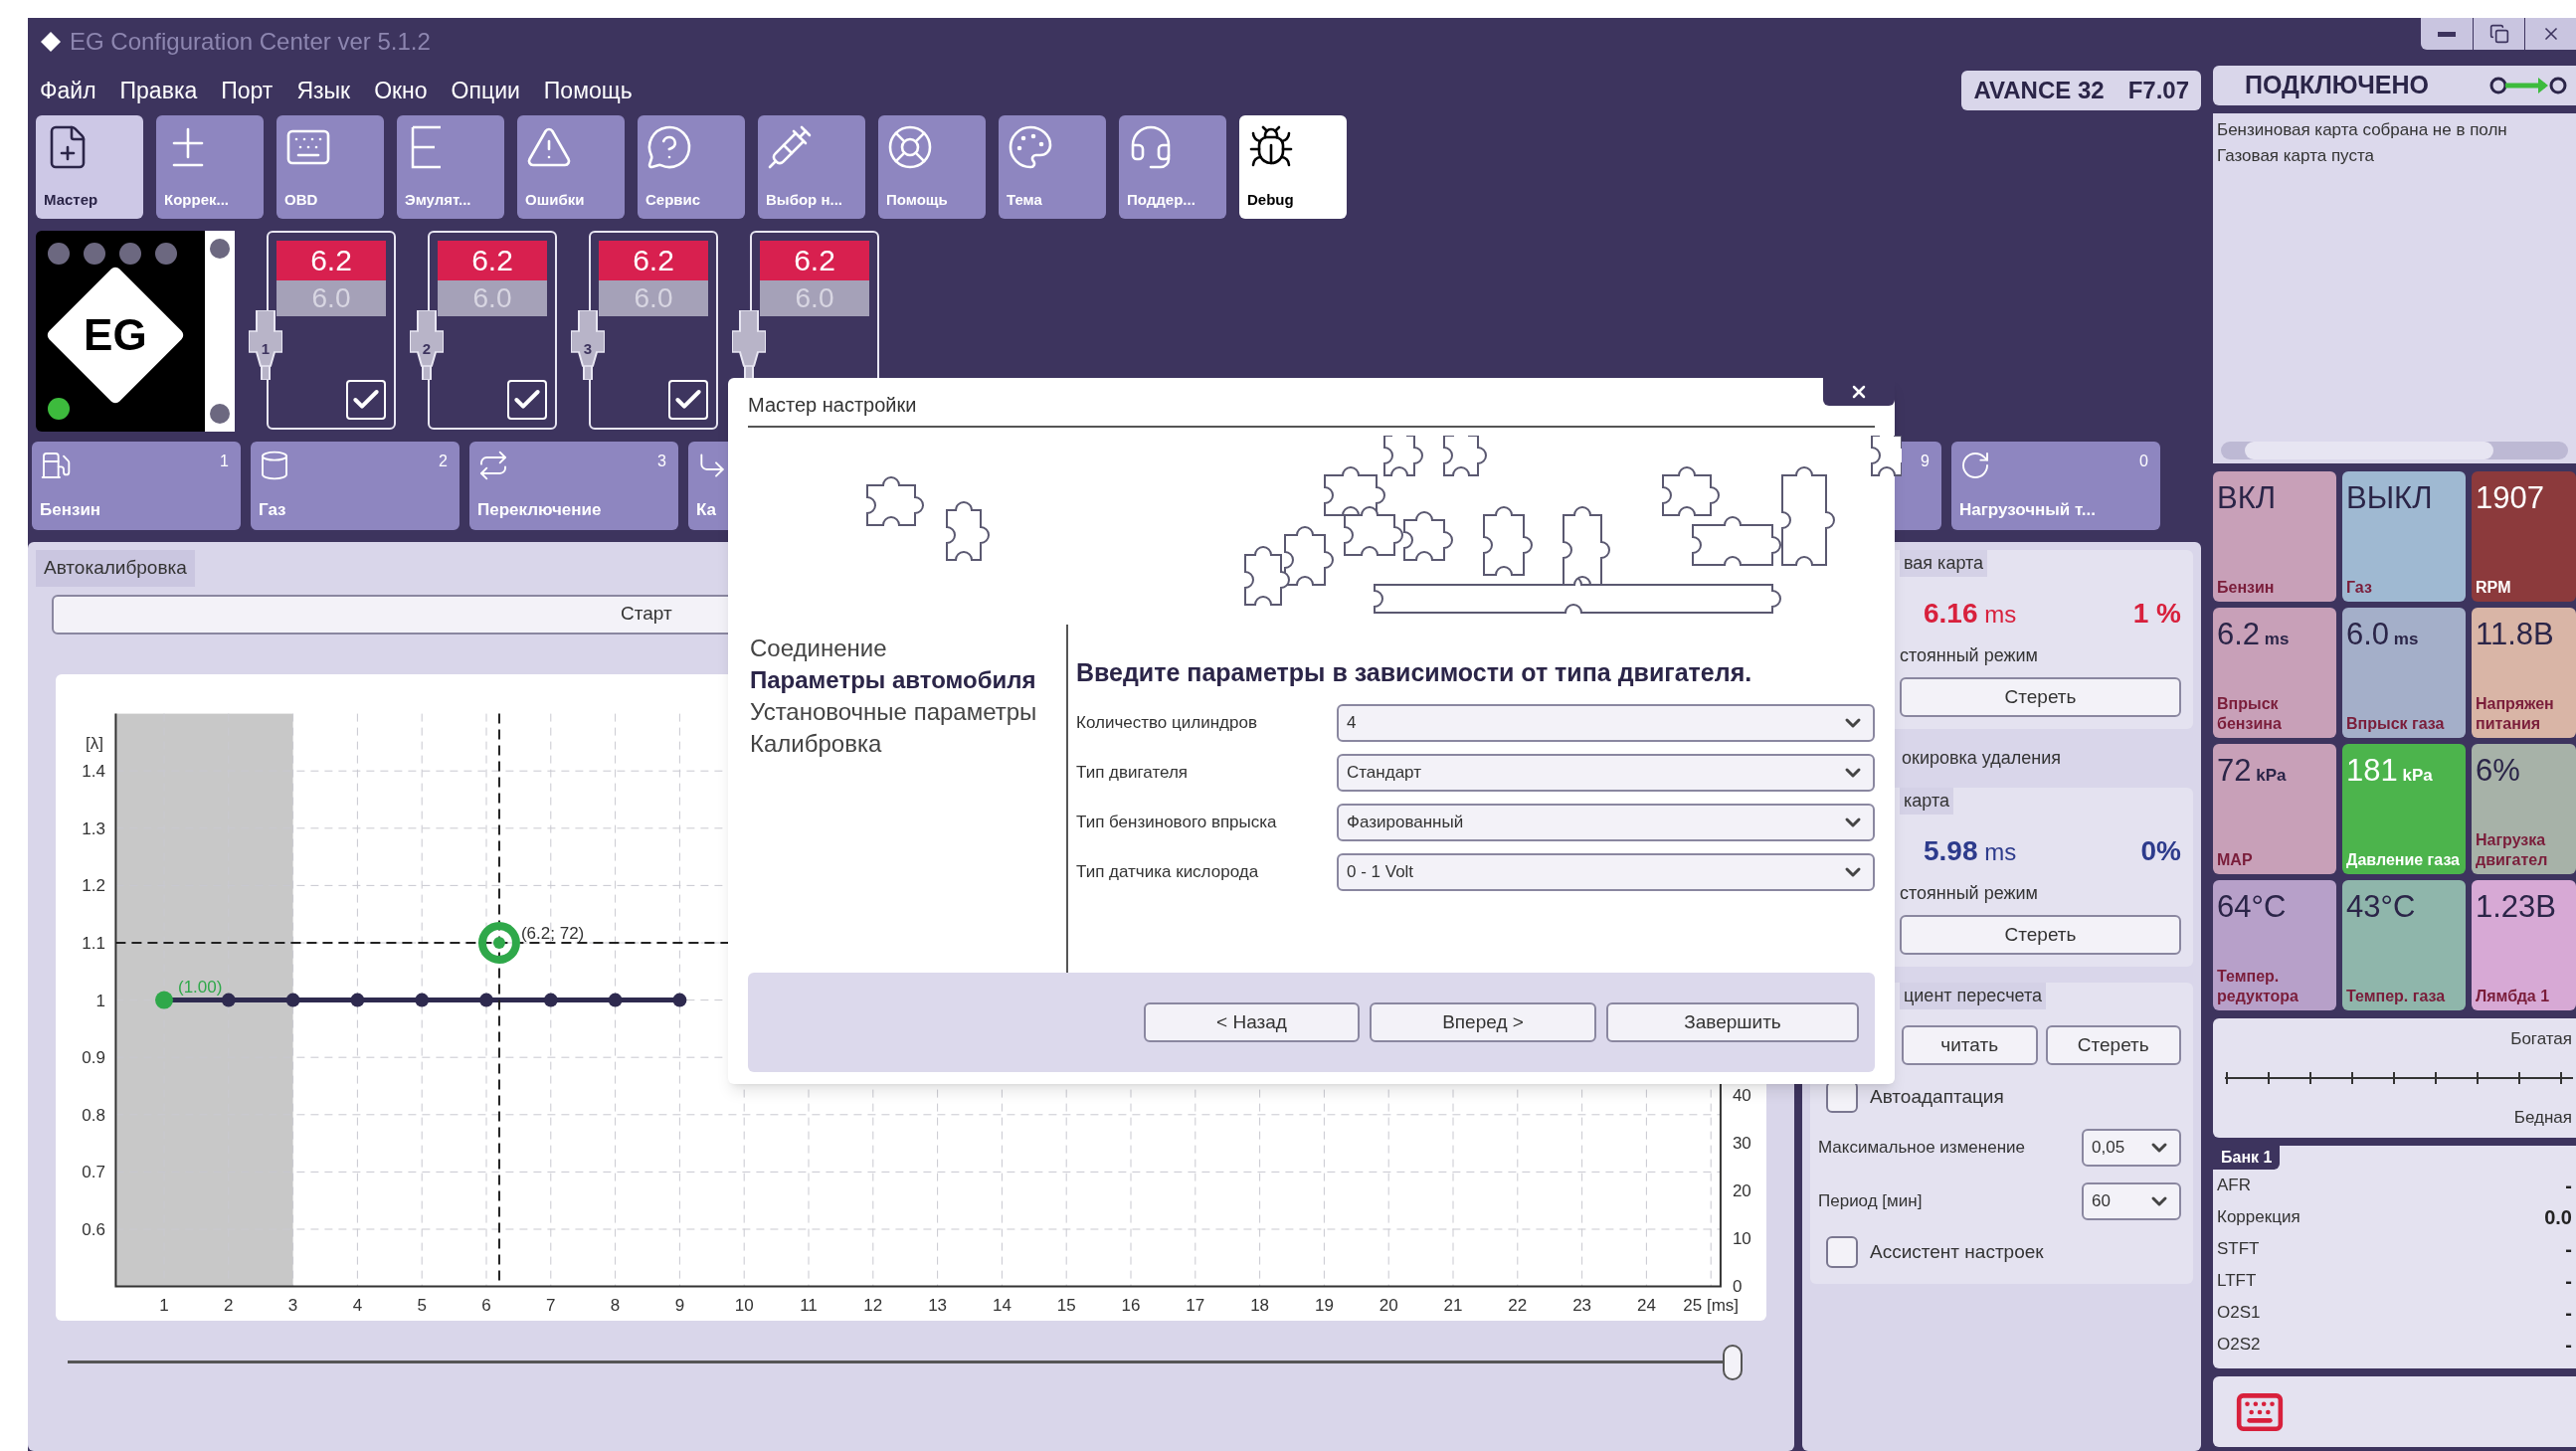 Image resolution: width=2576 pixels, height=1451 pixels. Describe the element at coordinates (1970, 1045) in the screenshot. I see `recalc-button: читать` at that location.